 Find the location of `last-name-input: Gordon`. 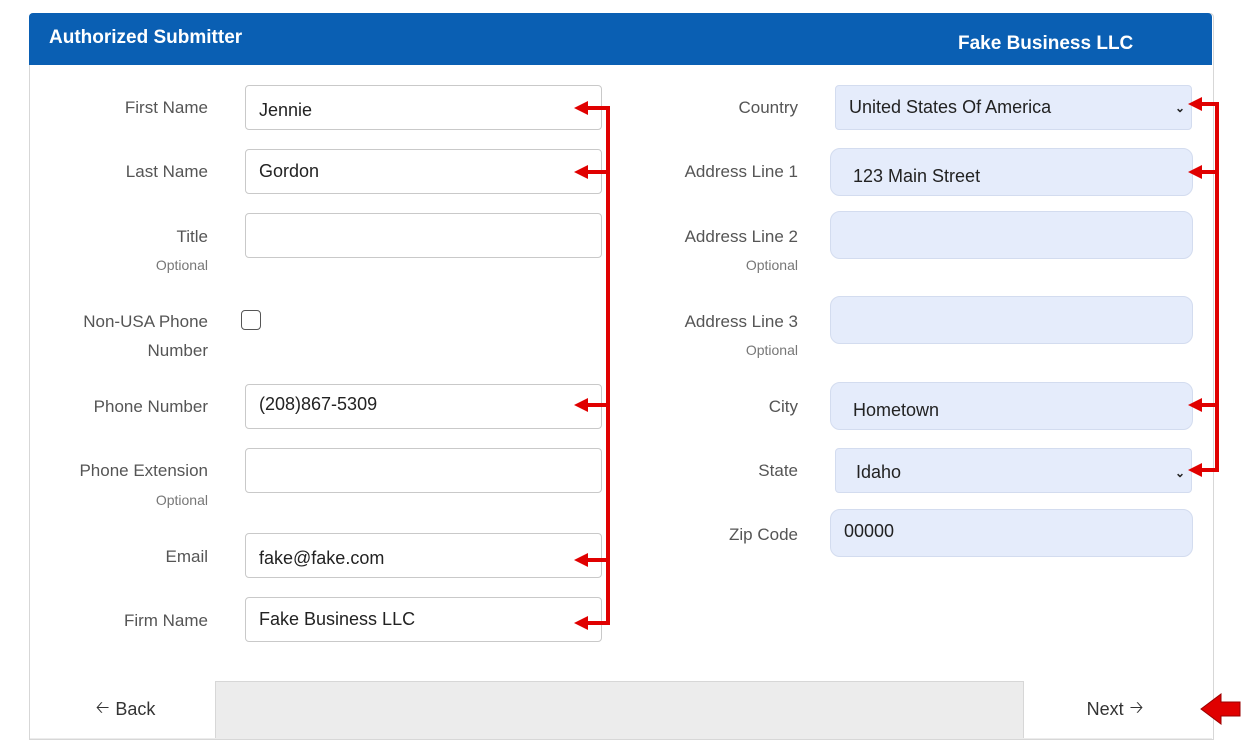

last-name-input: Gordon is located at coordinates (423, 171).